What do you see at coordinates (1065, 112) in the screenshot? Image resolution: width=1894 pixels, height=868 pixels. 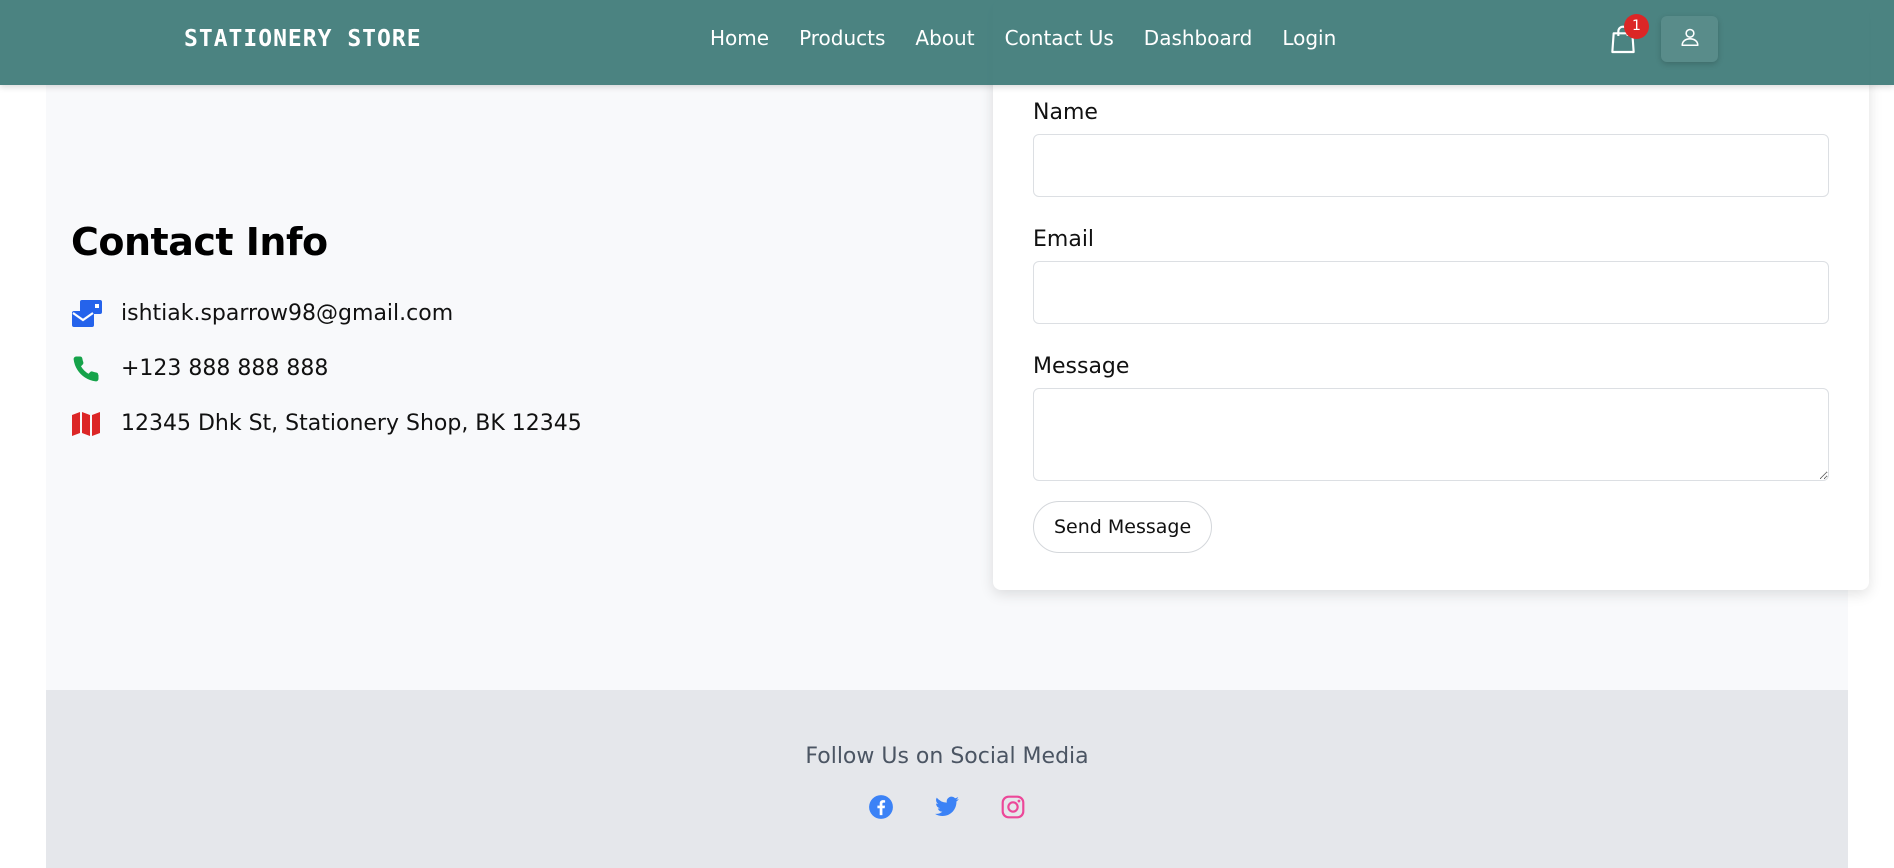 I see `name-label: Name` at bounding box center [1065, 112].